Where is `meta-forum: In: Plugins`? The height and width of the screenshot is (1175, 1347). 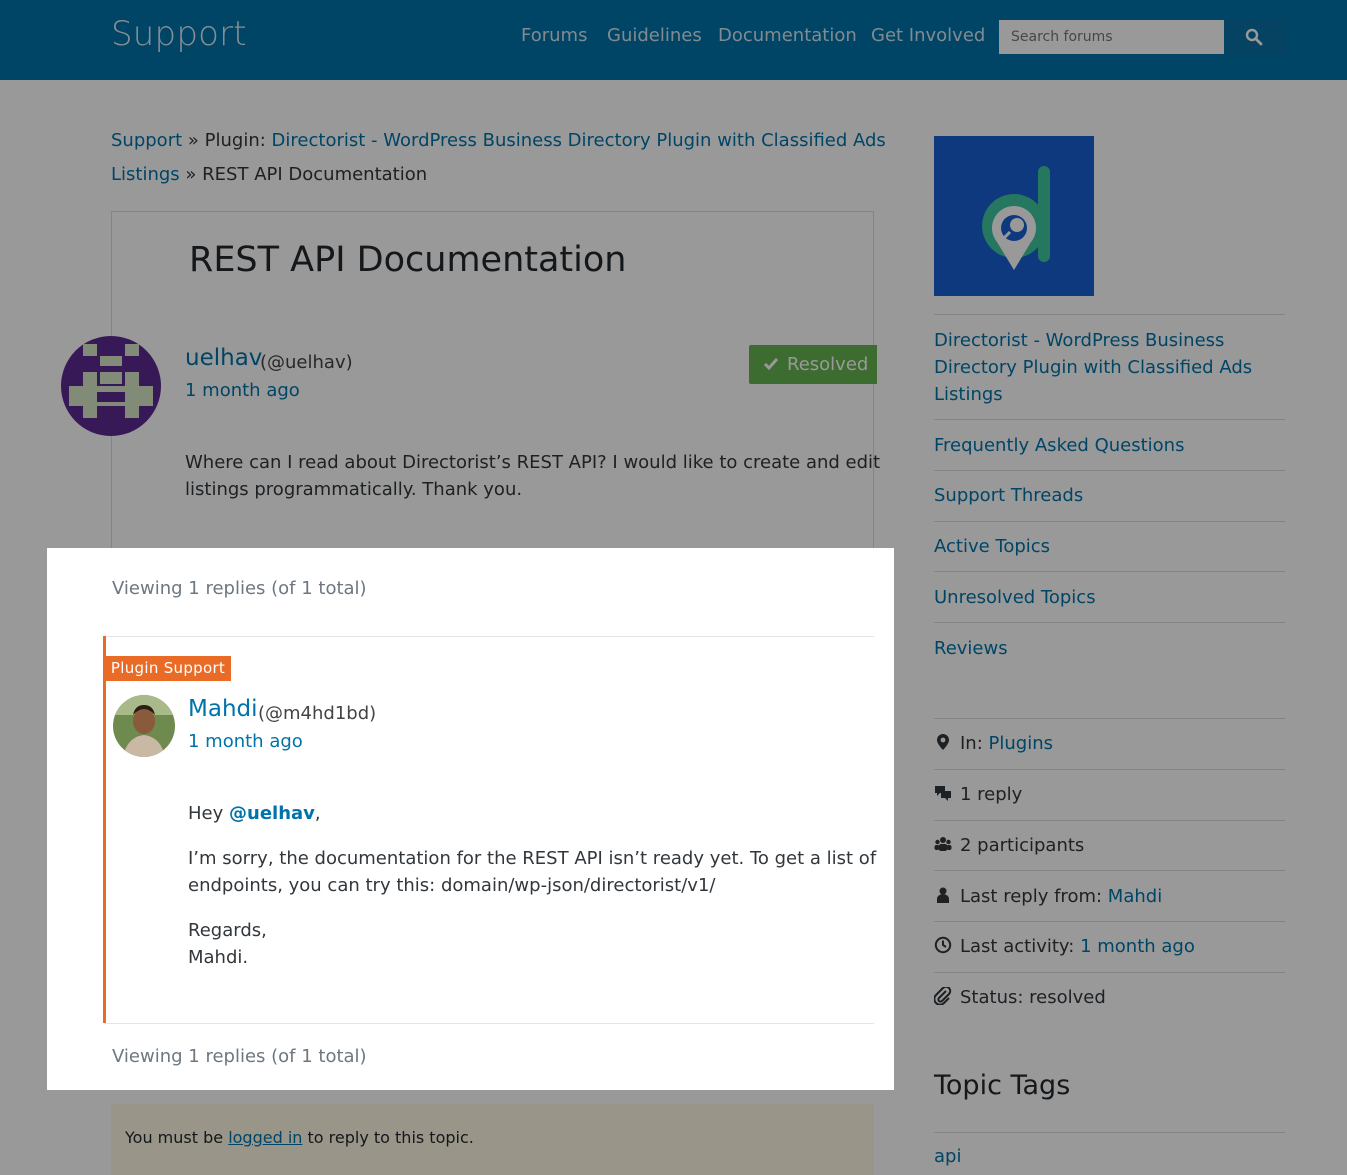 meta-forum: In: Plugins is located at coordinates (993, 743).